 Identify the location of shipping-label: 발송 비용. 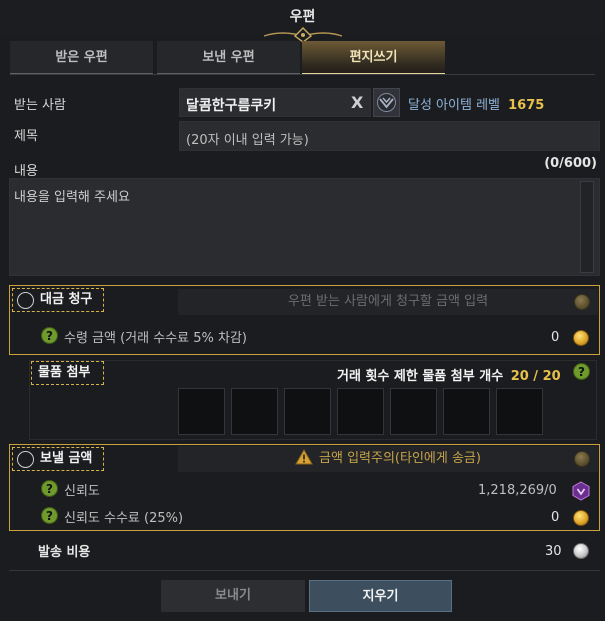
(64, 552).